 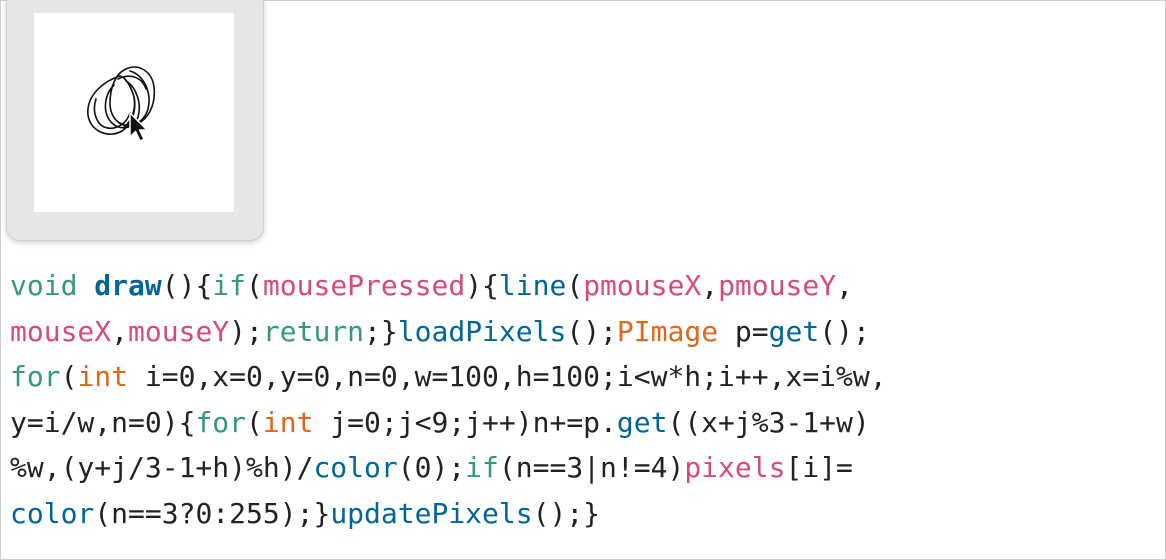 I want to click on code-token: loadPixels, so click(x=482, y=331).